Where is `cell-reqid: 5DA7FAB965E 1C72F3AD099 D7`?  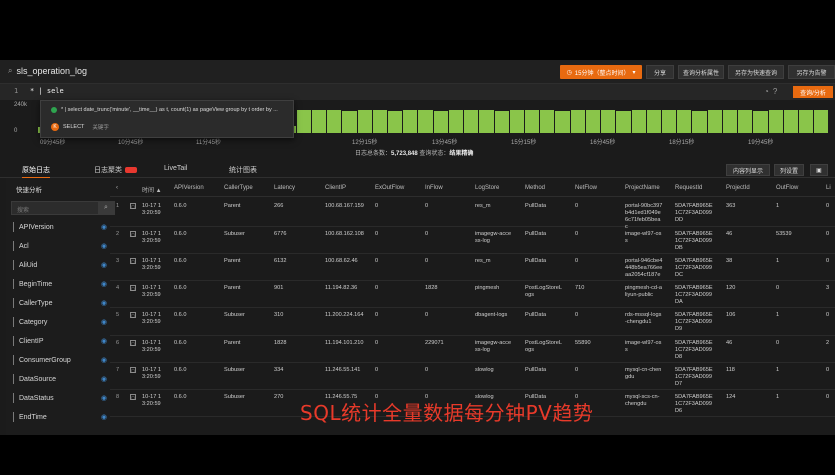
cell-reqid: 5DA7FAB965E 1C72F3AD099 D7 is located at coordinates (694, 377).